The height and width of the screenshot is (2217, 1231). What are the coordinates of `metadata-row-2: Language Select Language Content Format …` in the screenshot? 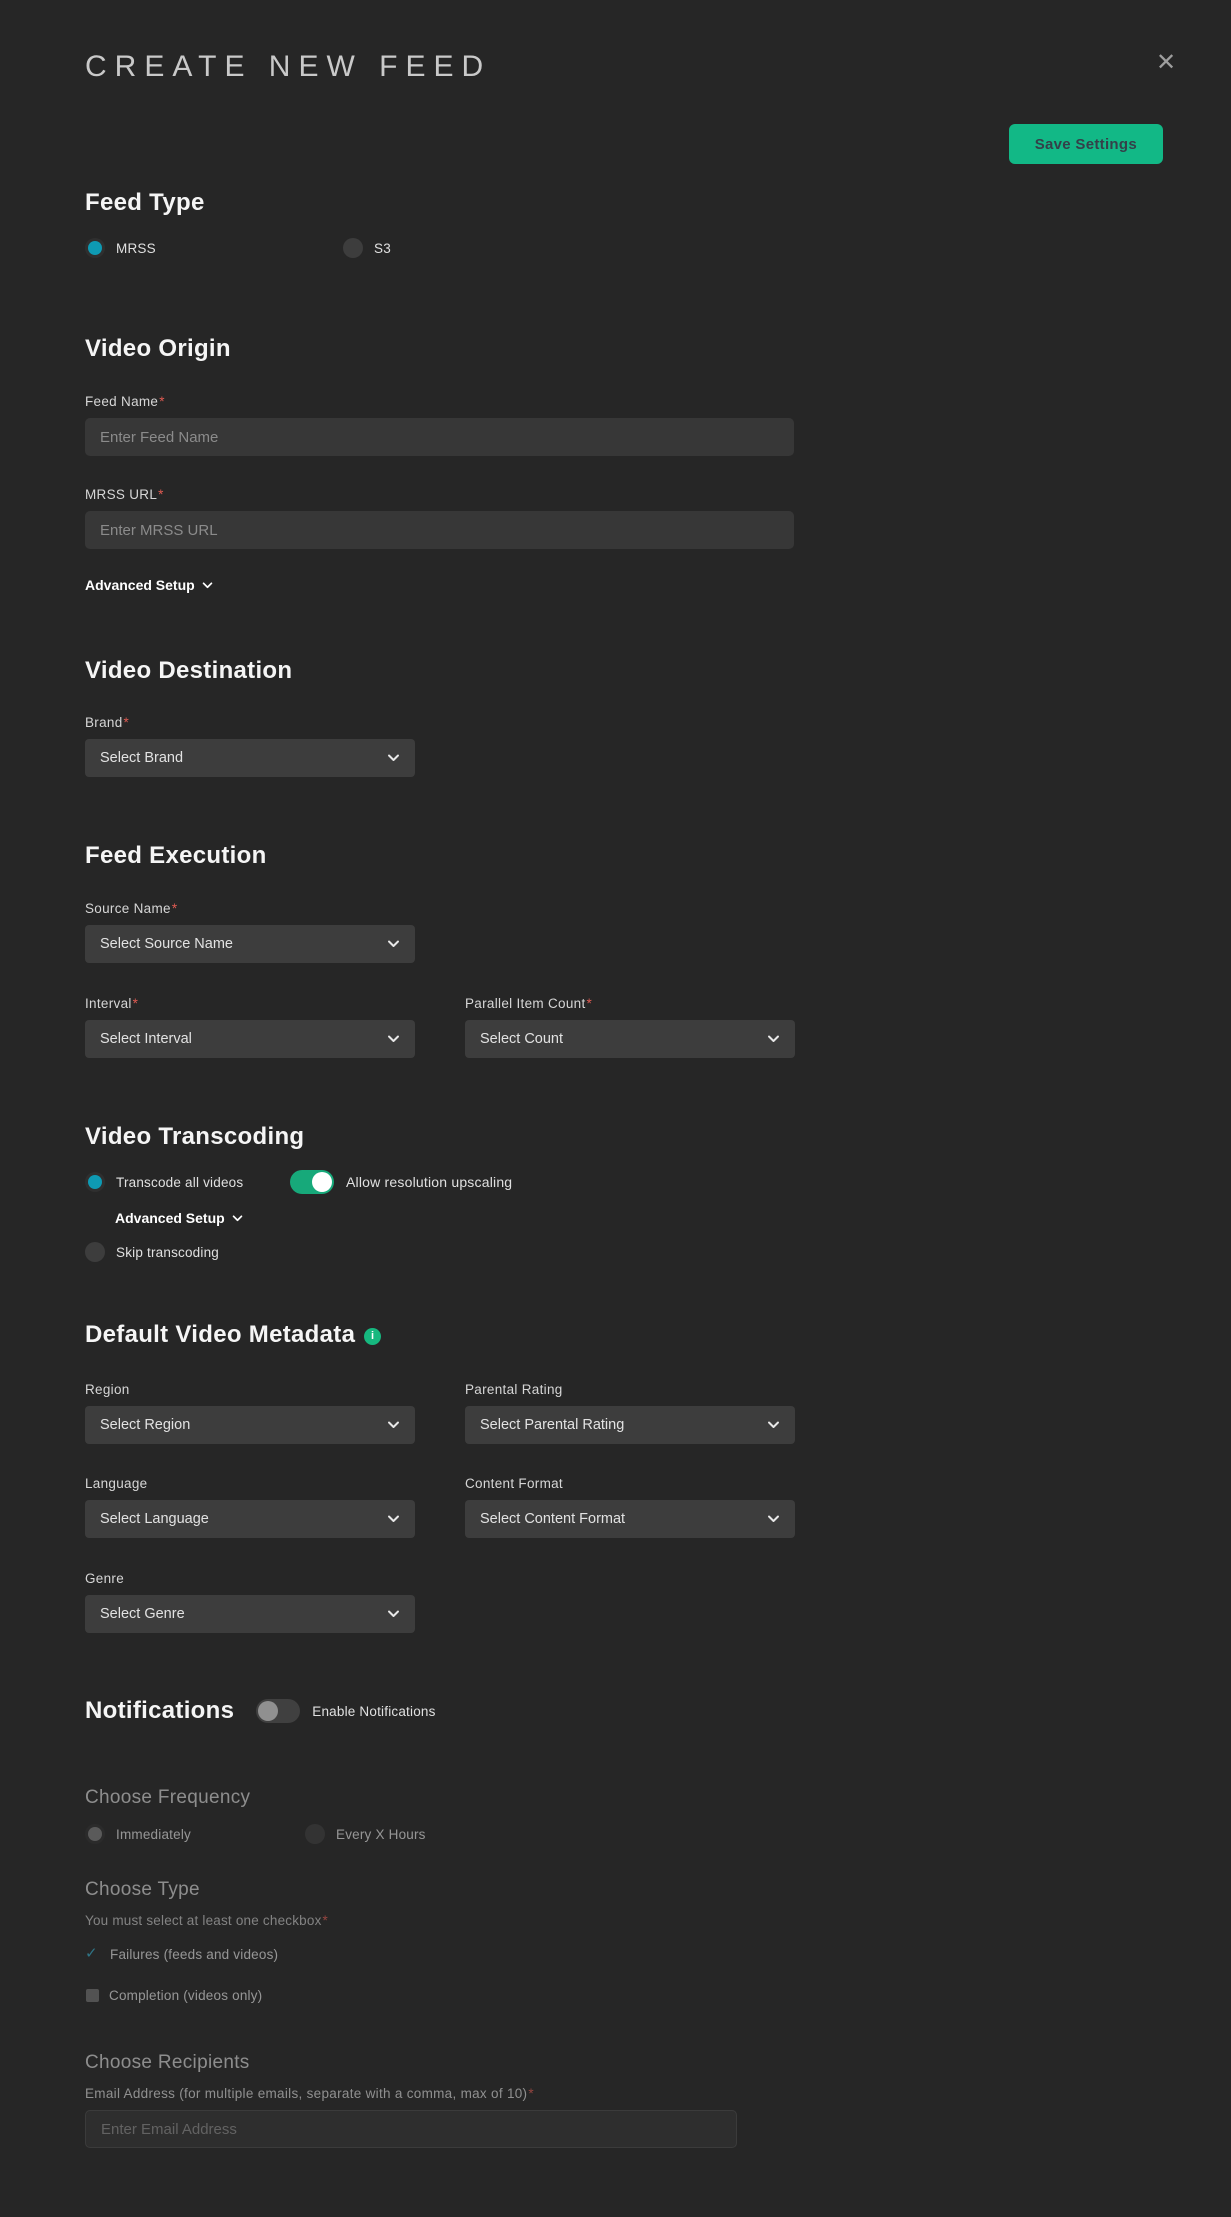 It's located at (624, 1507).